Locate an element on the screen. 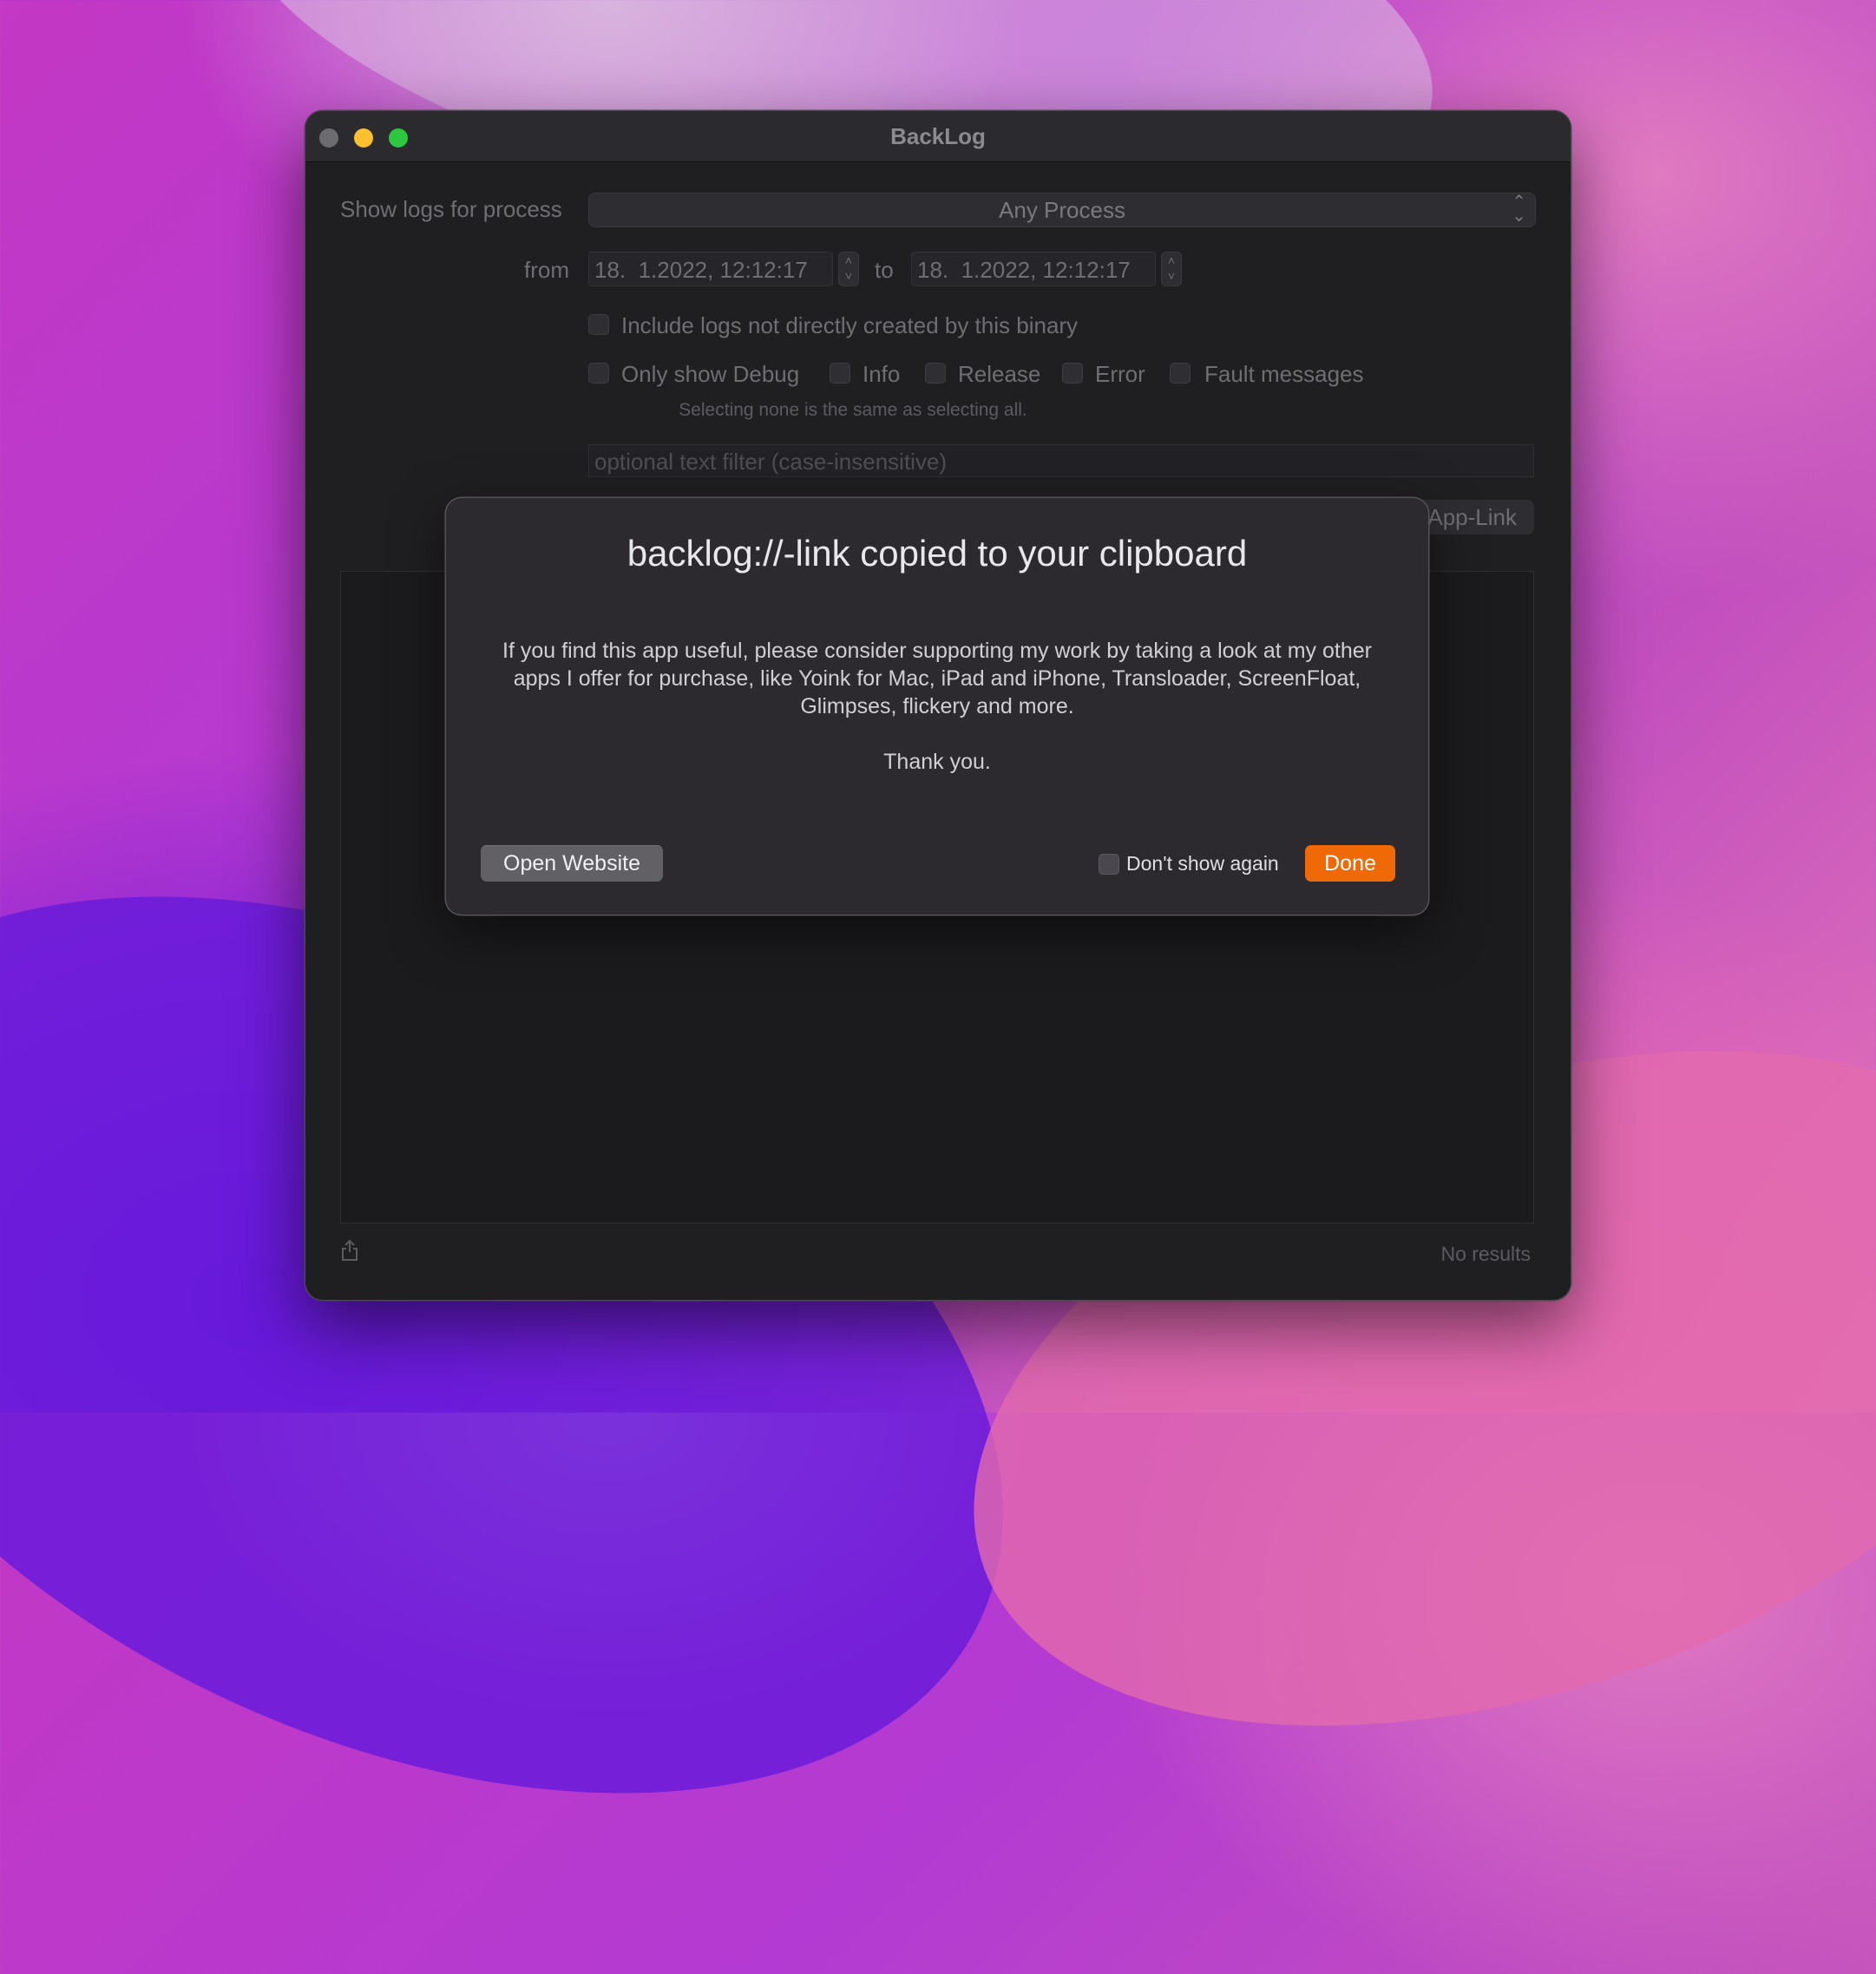  release-checkbox is located at coordinates (935, 373).